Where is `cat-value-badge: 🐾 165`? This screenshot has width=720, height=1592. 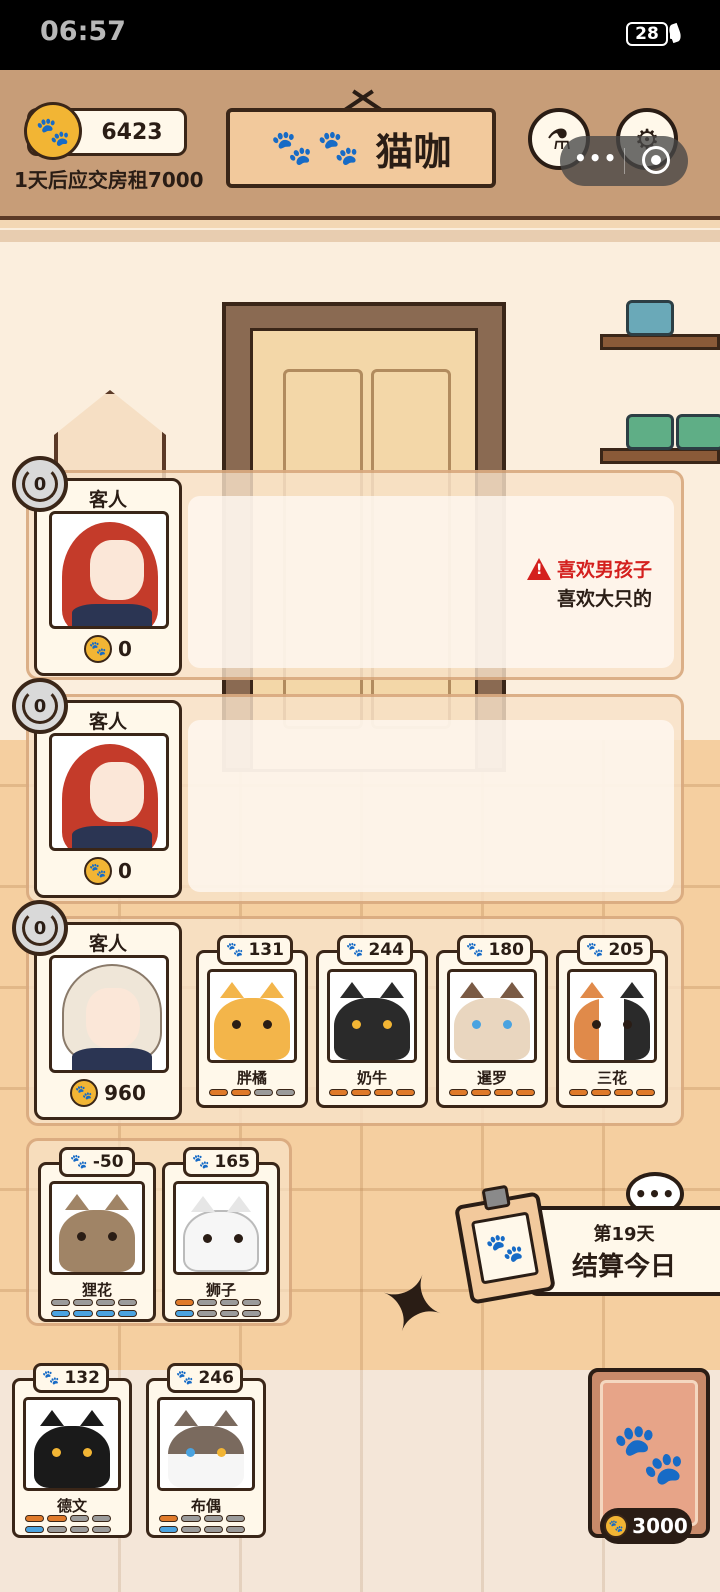
cat-value-badge: 🐾 165 is located at coordinates (221, 1162).